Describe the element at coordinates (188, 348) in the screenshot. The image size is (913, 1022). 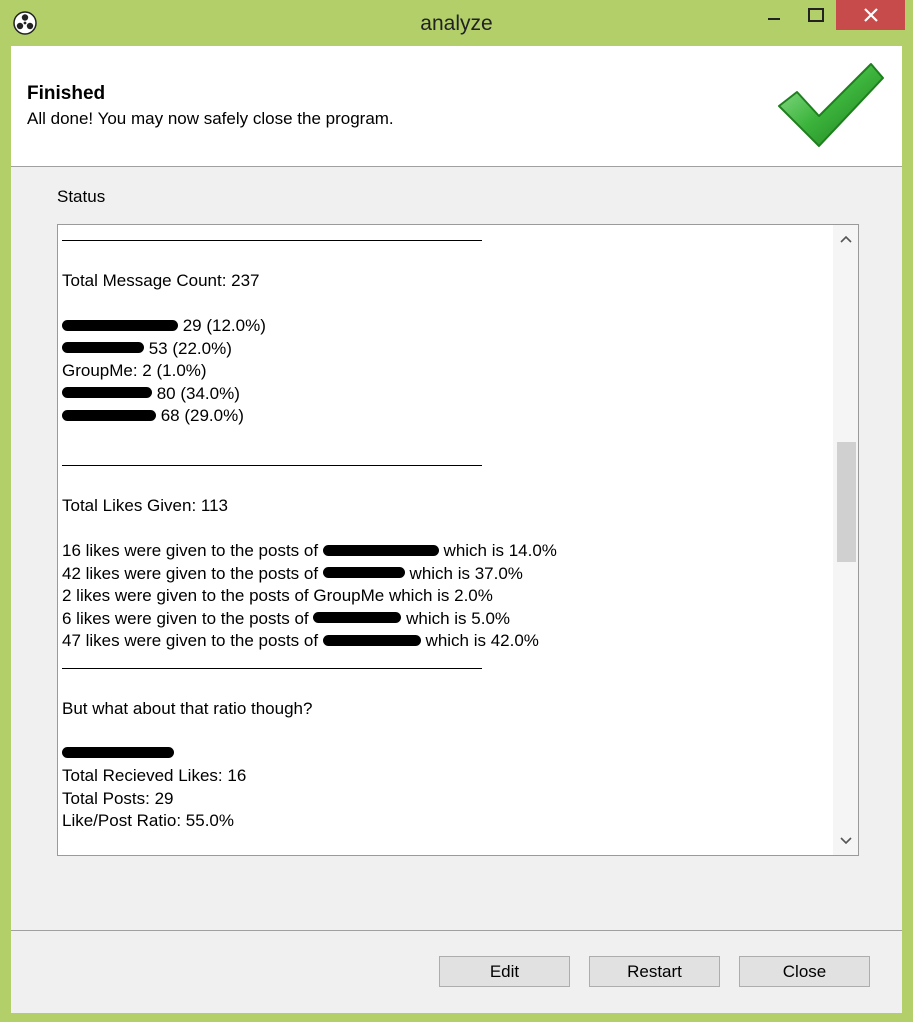
I see `line-text-after: 53 (22.0%)` at that location.